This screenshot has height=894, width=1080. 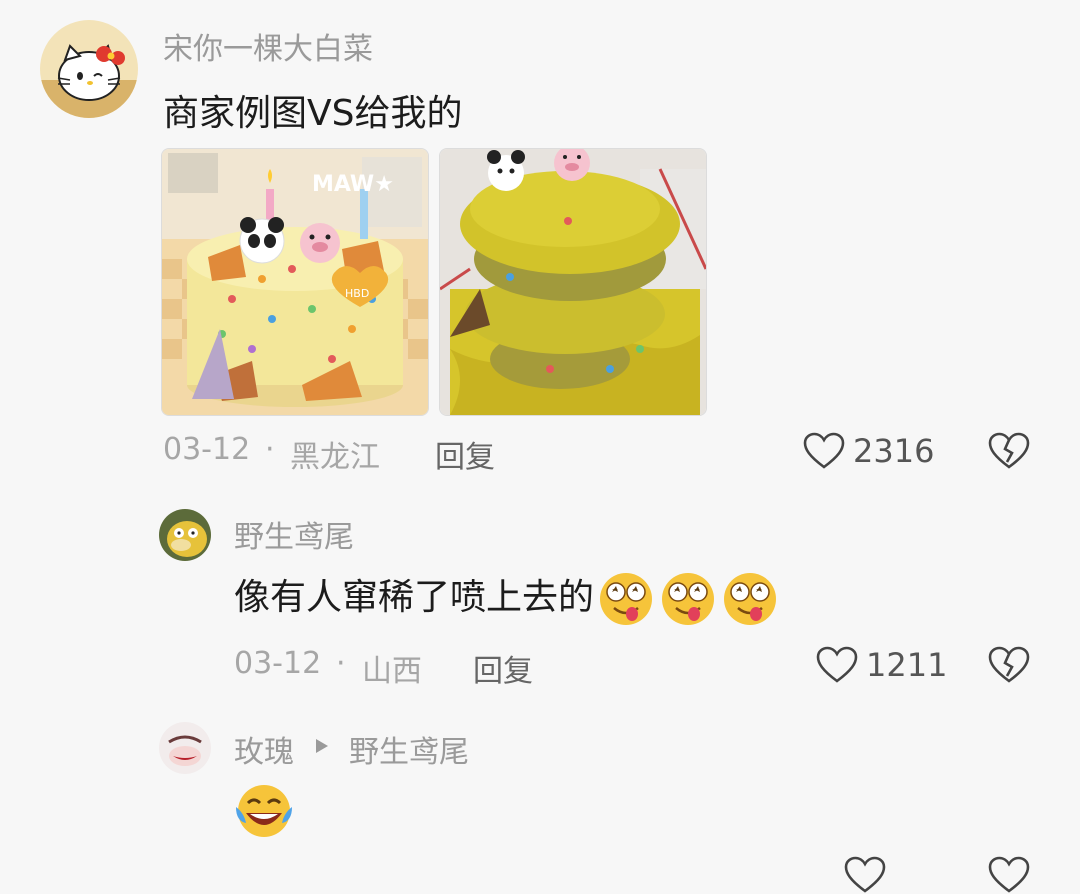 I want to click on laughing-tears-emoji, so click(x=264, y=811).